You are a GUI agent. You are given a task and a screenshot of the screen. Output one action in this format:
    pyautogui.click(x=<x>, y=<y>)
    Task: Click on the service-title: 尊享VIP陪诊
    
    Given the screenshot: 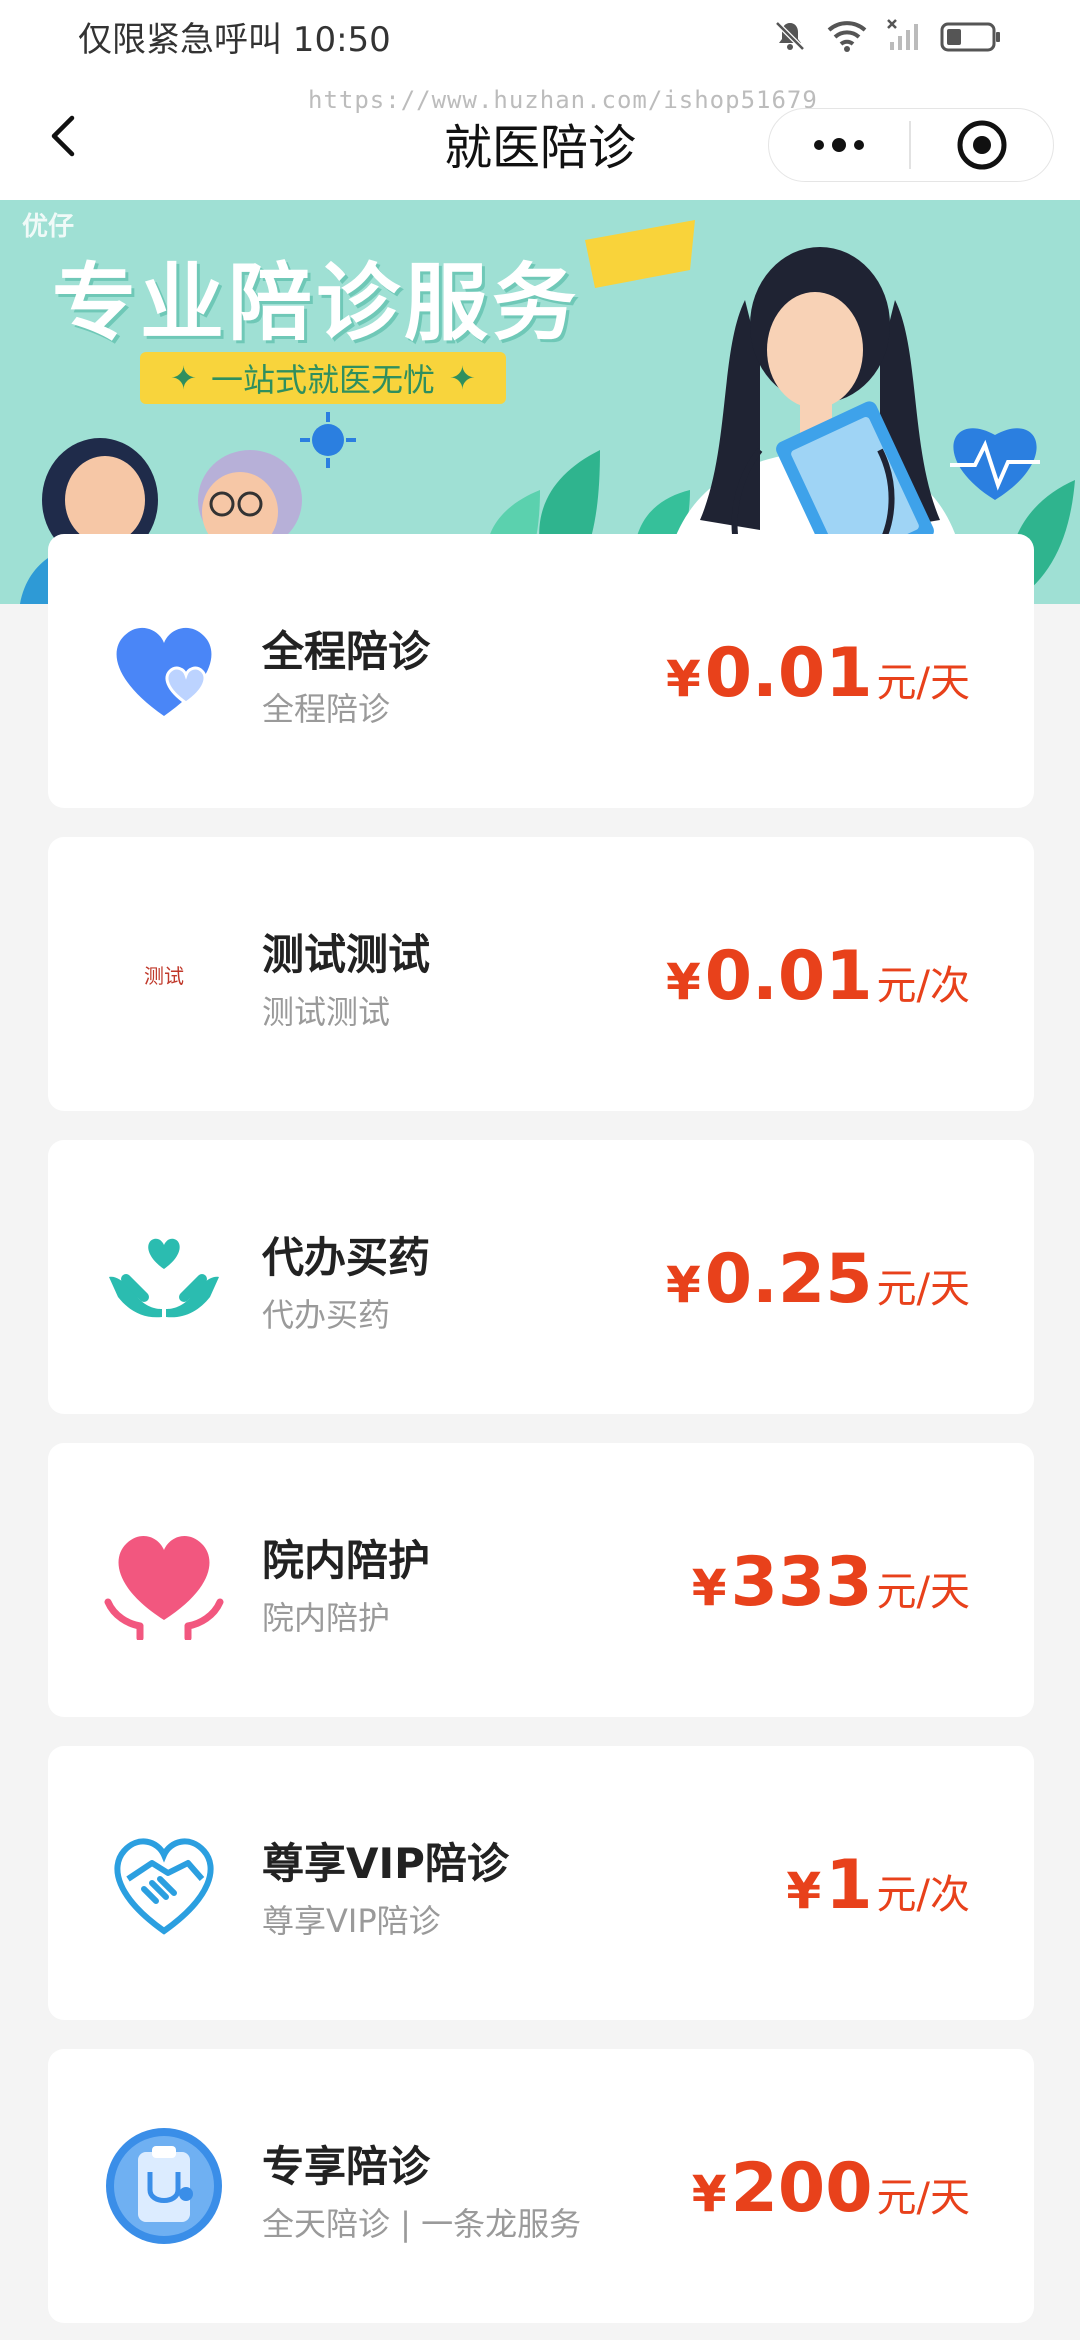 What is the action you would take?
    pyautogui.click(x=385, y=1863)
    